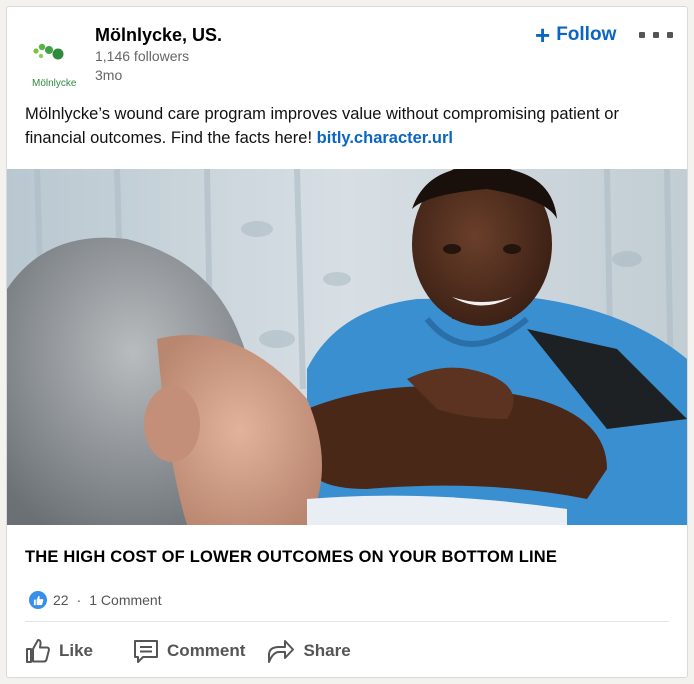 This screenshot has height=684, width=694. I want to click on comment-count: 1 Comment, so click(125, 600).